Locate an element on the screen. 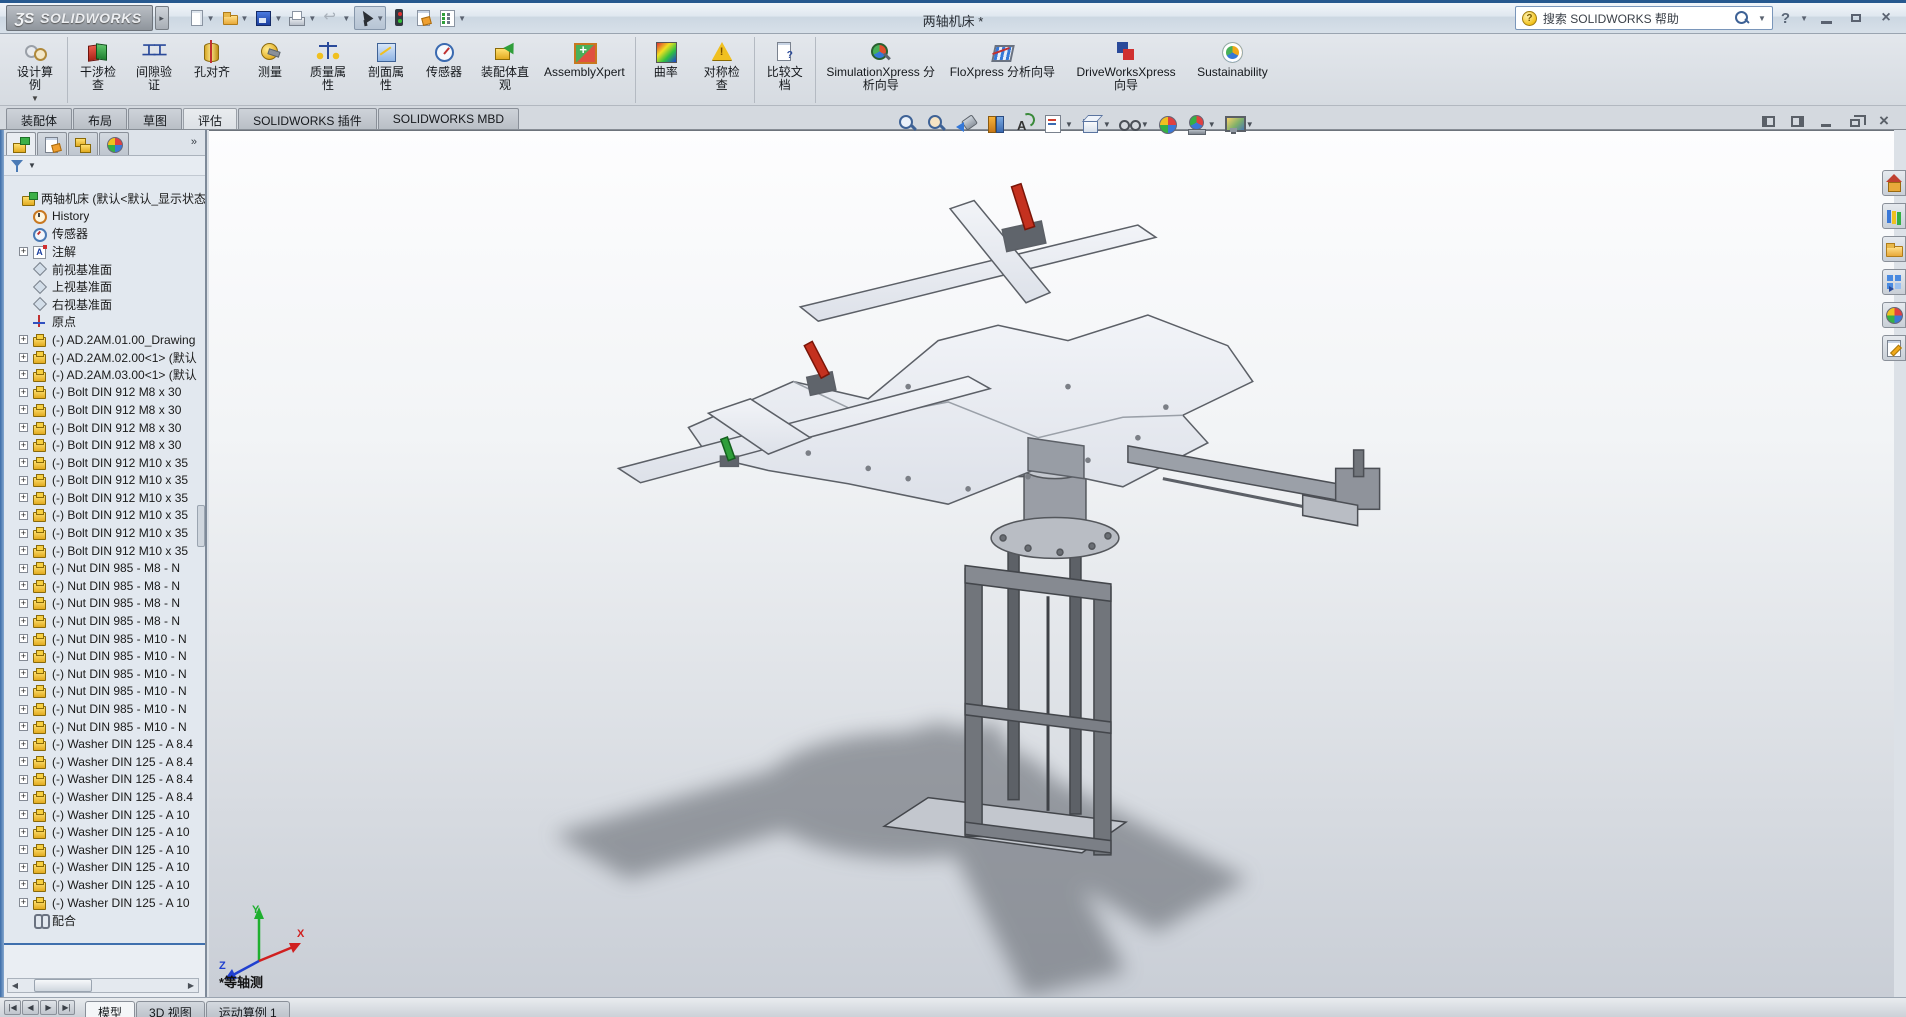  commandmanager-tab: 草图 is located at coordinates (155, 118).